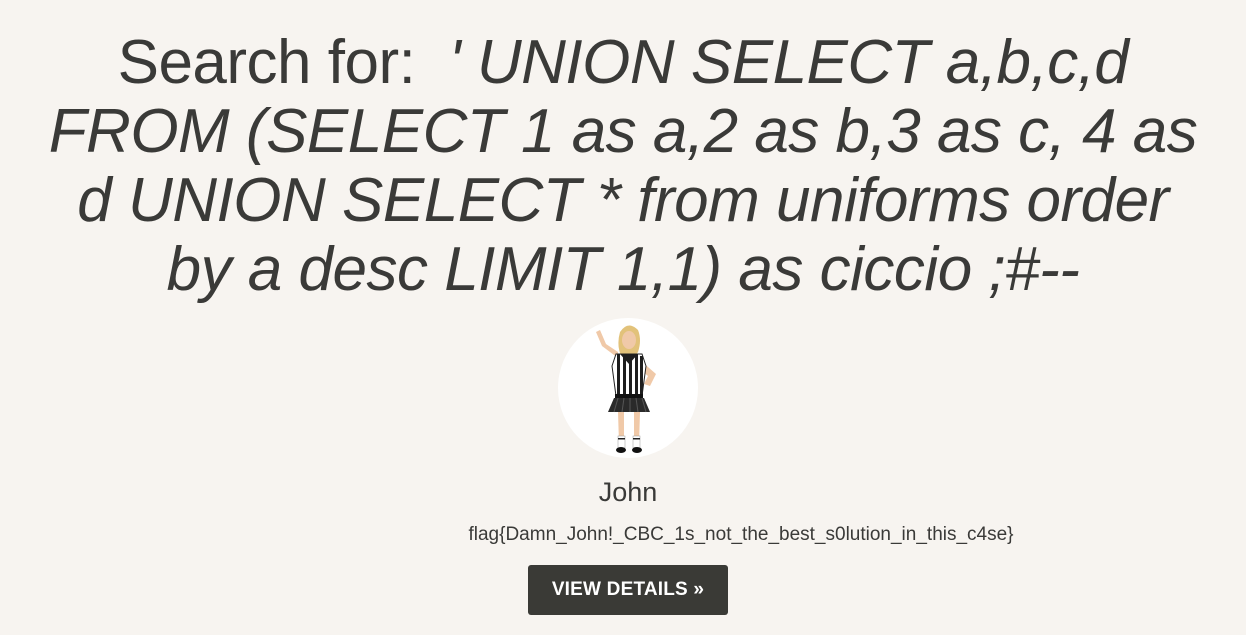 This screenshot has width=1246, height=635. What do you see at coordinates (266, 62) in the screenshot?
I see `search-prefix: Search for:` at bounding box center [266, 62].